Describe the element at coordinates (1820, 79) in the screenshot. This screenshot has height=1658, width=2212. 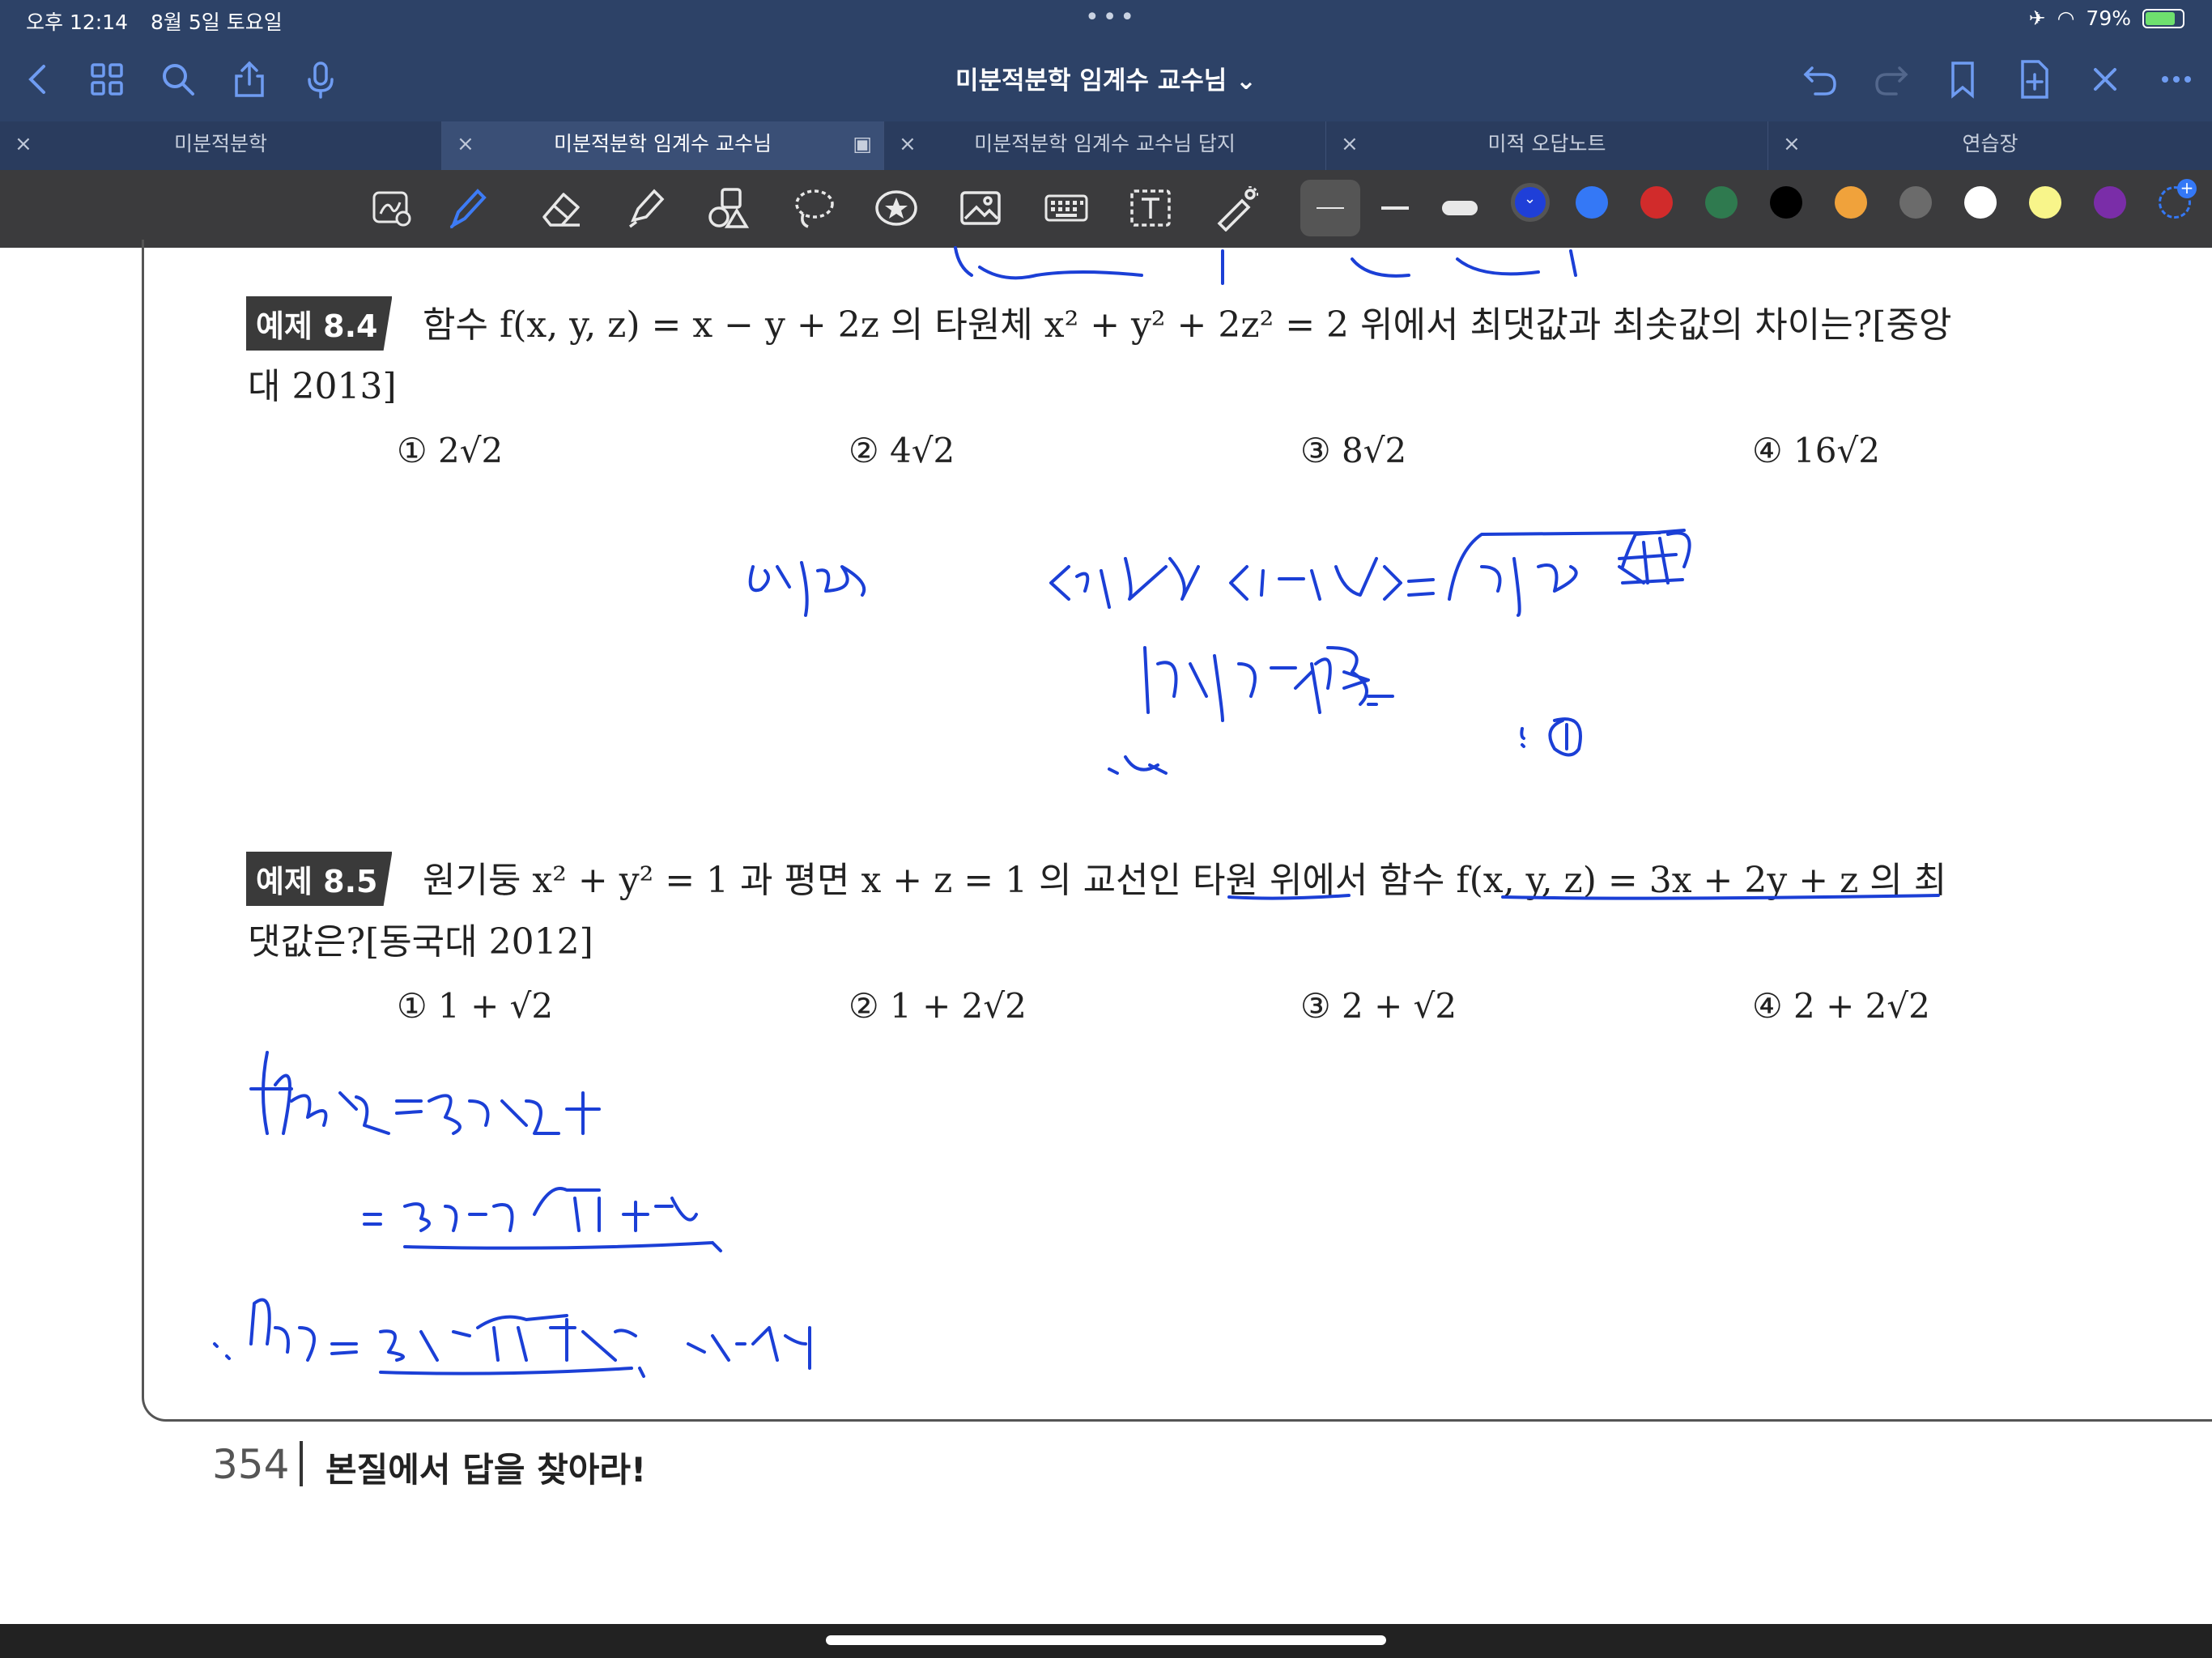
I see `undo-icon` at that location.